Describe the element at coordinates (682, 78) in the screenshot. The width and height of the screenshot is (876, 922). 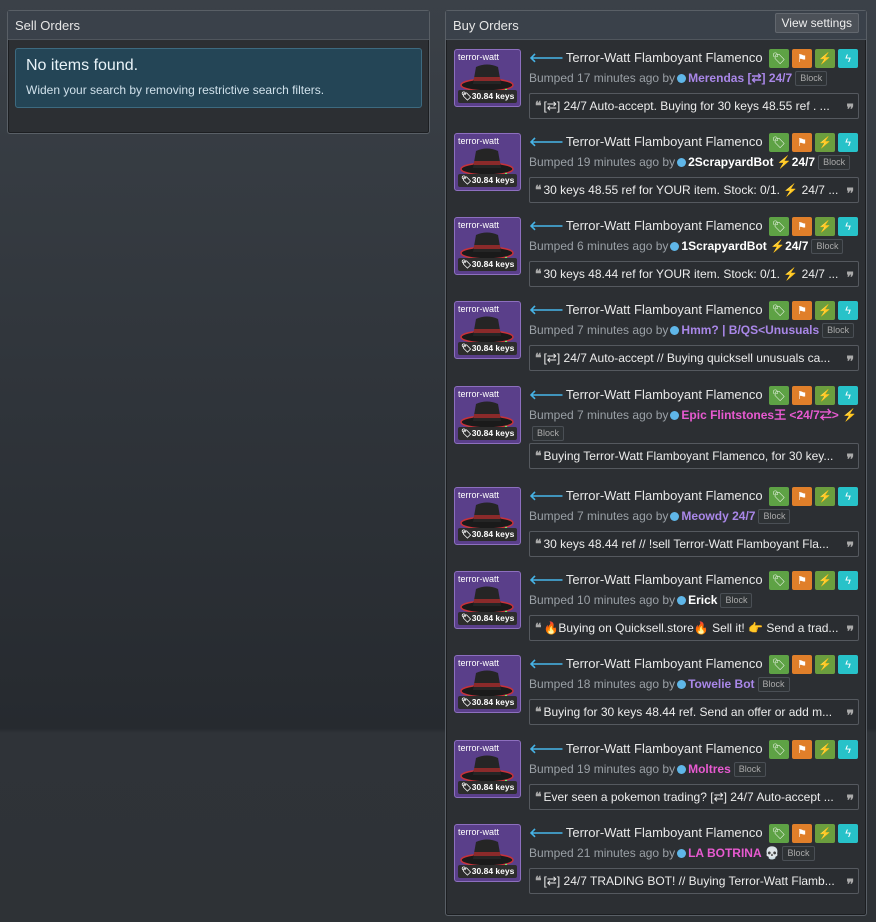
I see `status-dot` at that location.